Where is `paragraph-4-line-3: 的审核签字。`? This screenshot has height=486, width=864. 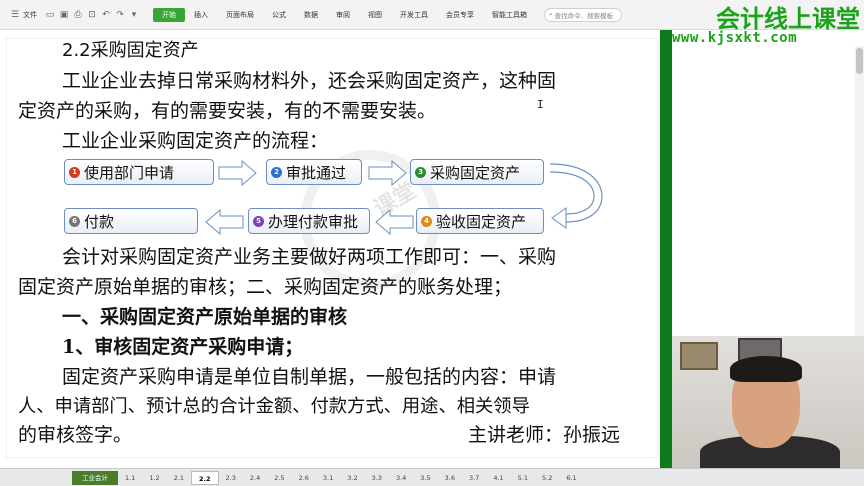
paragraph-4-line-3: 的审核签字。 is located at coordinates (75, 435).